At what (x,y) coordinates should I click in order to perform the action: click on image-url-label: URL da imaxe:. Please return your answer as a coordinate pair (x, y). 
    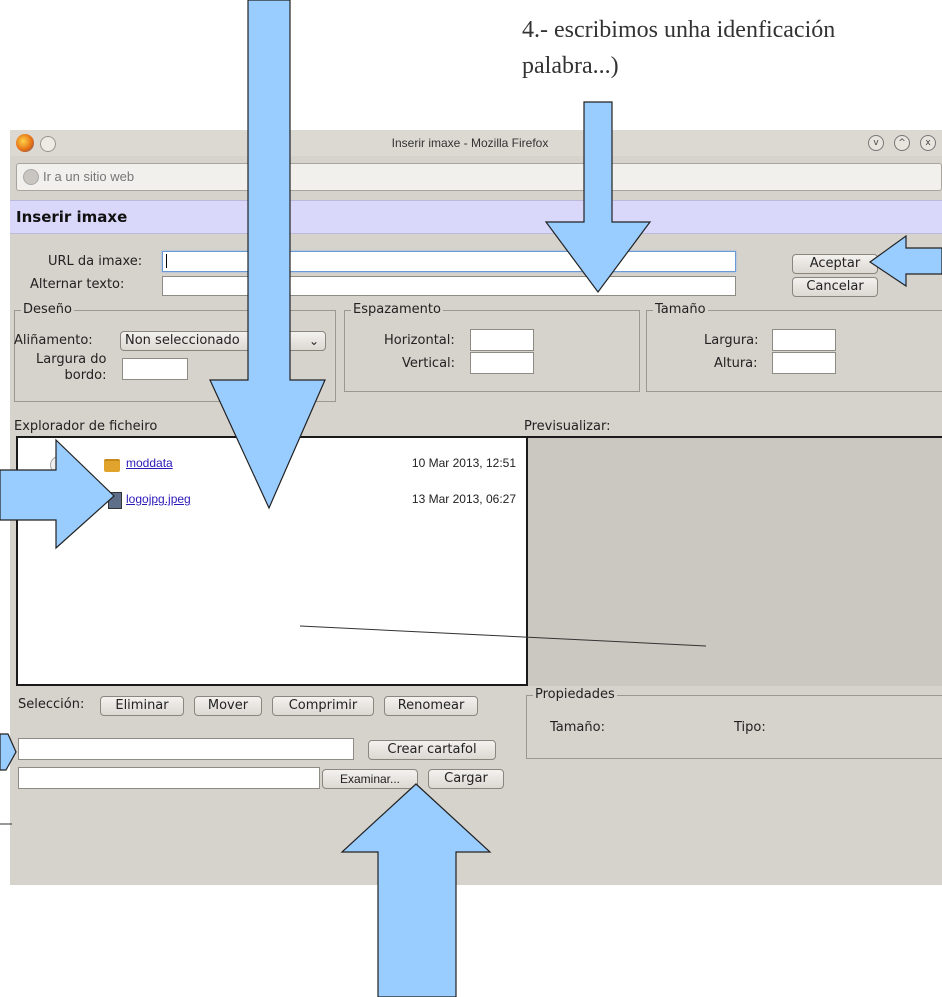
    Looking at the image, I should click on (95, 261).